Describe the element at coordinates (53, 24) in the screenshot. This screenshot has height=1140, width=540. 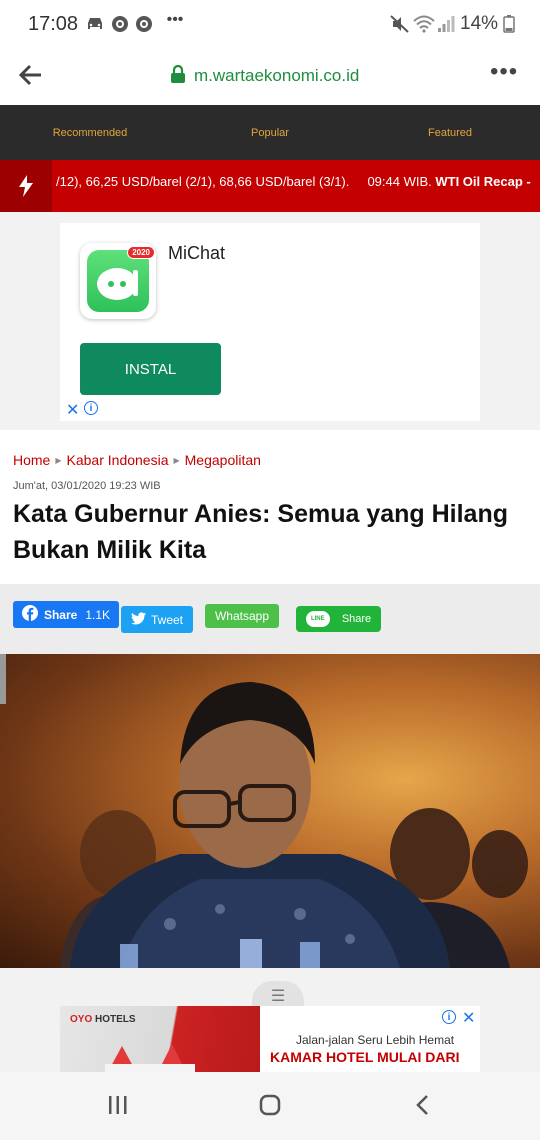
I see `status-time: 17:08` at that location.